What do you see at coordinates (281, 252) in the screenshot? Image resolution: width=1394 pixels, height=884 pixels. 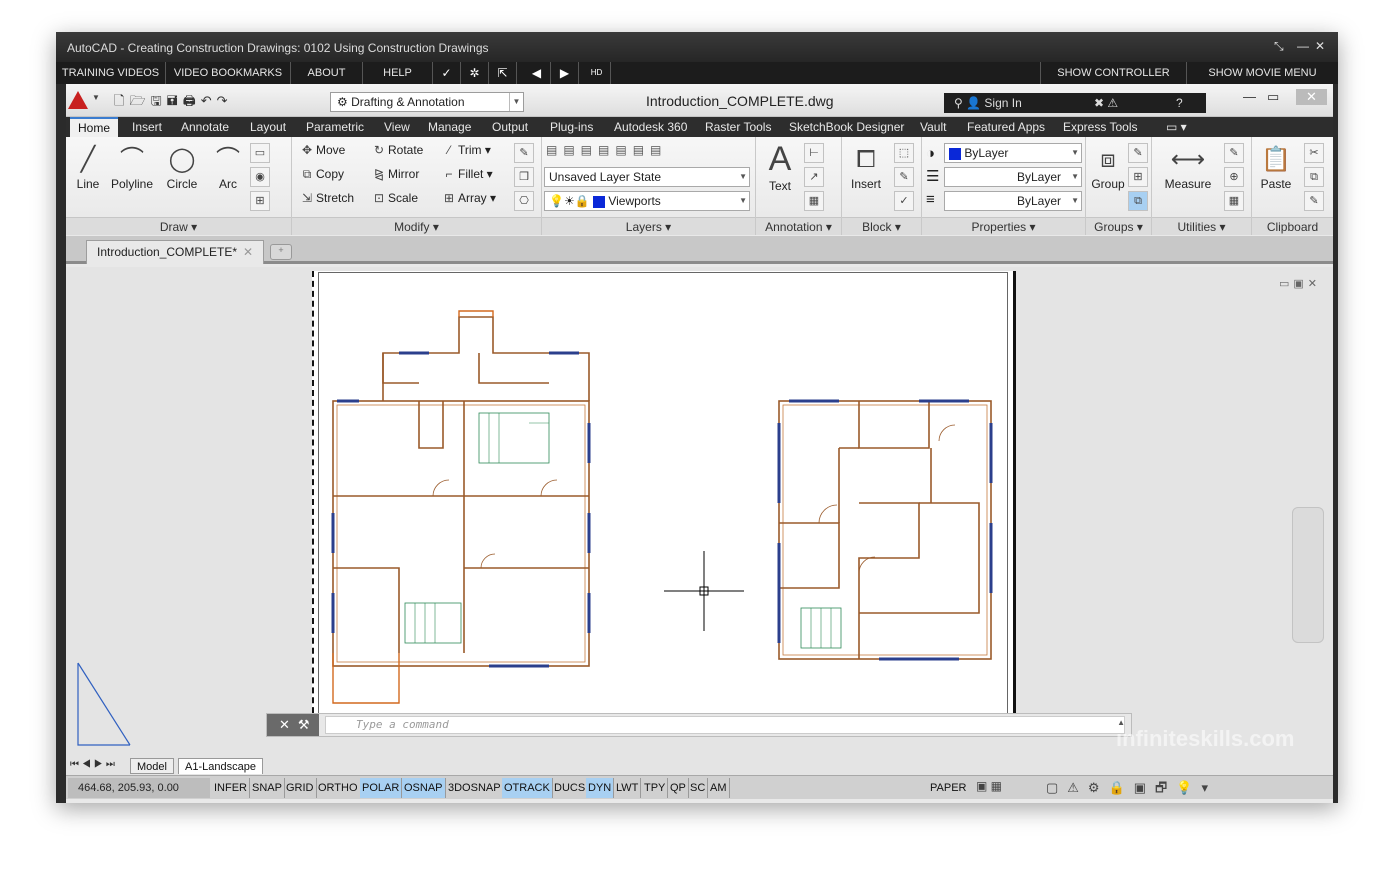 I see `new-tab-icon: +` at bounding box center [281, 252].